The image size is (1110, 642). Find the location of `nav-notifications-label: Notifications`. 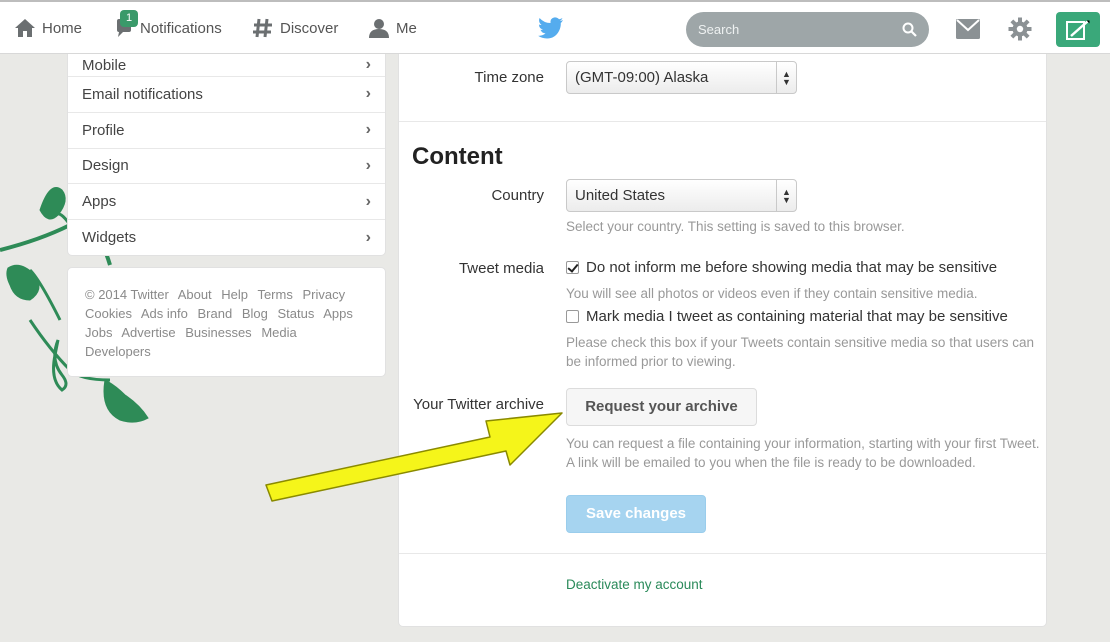

nav-notifications-label: Notifications is located at coordinates (181, 28).